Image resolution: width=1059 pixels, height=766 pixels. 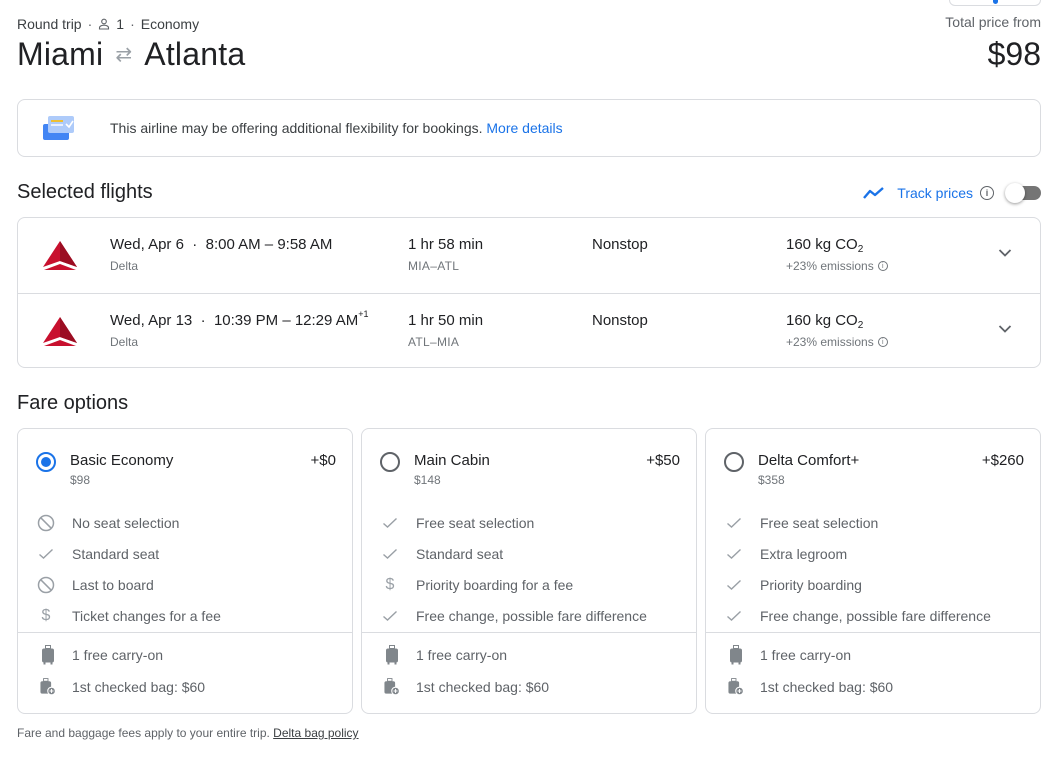 I want to click on total-price-block: Total price from $98, so click(x=993, y=43).